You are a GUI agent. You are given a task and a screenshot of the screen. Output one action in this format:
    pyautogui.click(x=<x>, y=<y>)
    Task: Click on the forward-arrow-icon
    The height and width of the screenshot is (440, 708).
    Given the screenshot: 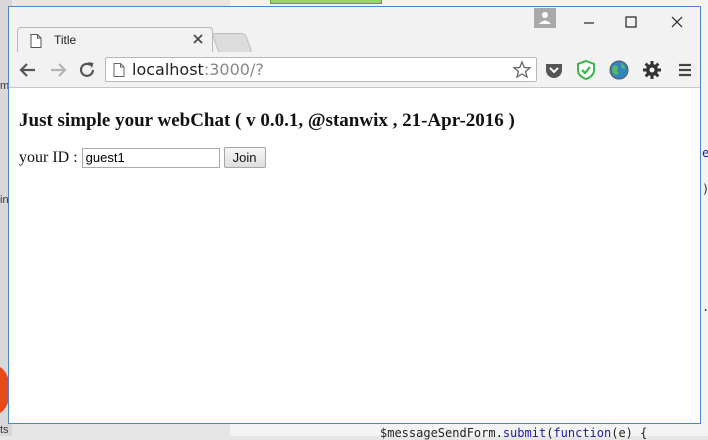 What is the action you would take?
    pyautogui.click(x=58, y=70)
    